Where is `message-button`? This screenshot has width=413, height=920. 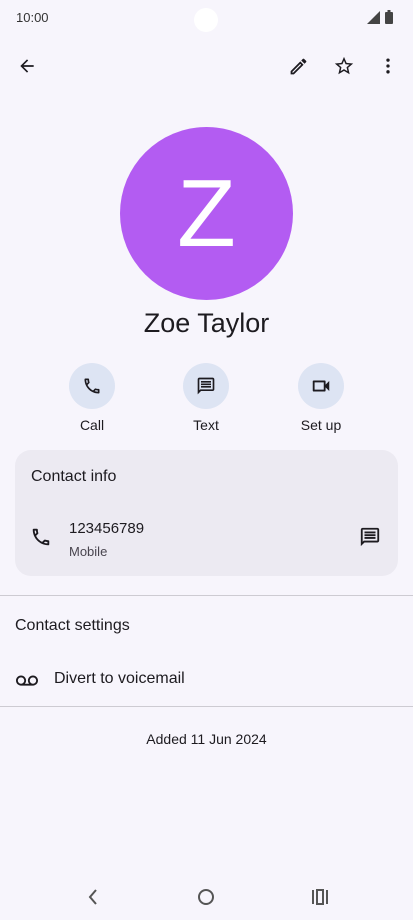 message-button is located at coordinates (370, 537).